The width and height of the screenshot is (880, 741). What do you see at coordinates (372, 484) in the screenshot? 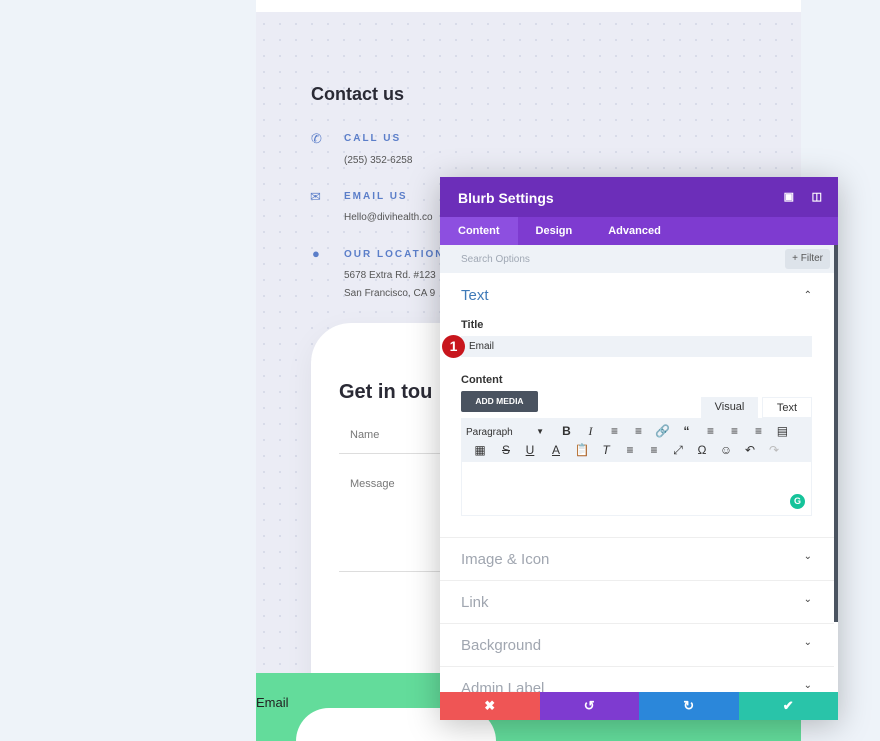
I see `message-field: Message` at bounding box center [372, 484].